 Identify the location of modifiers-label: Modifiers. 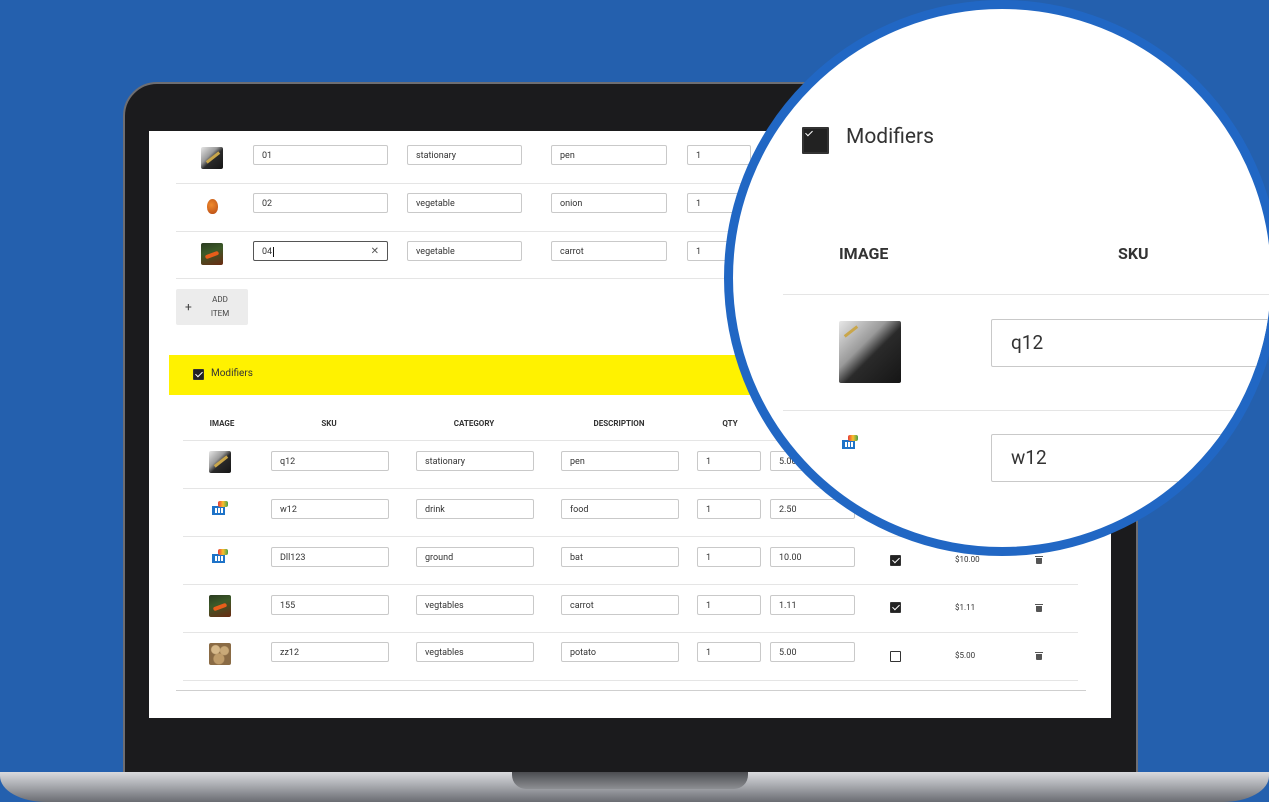
(232, 373).